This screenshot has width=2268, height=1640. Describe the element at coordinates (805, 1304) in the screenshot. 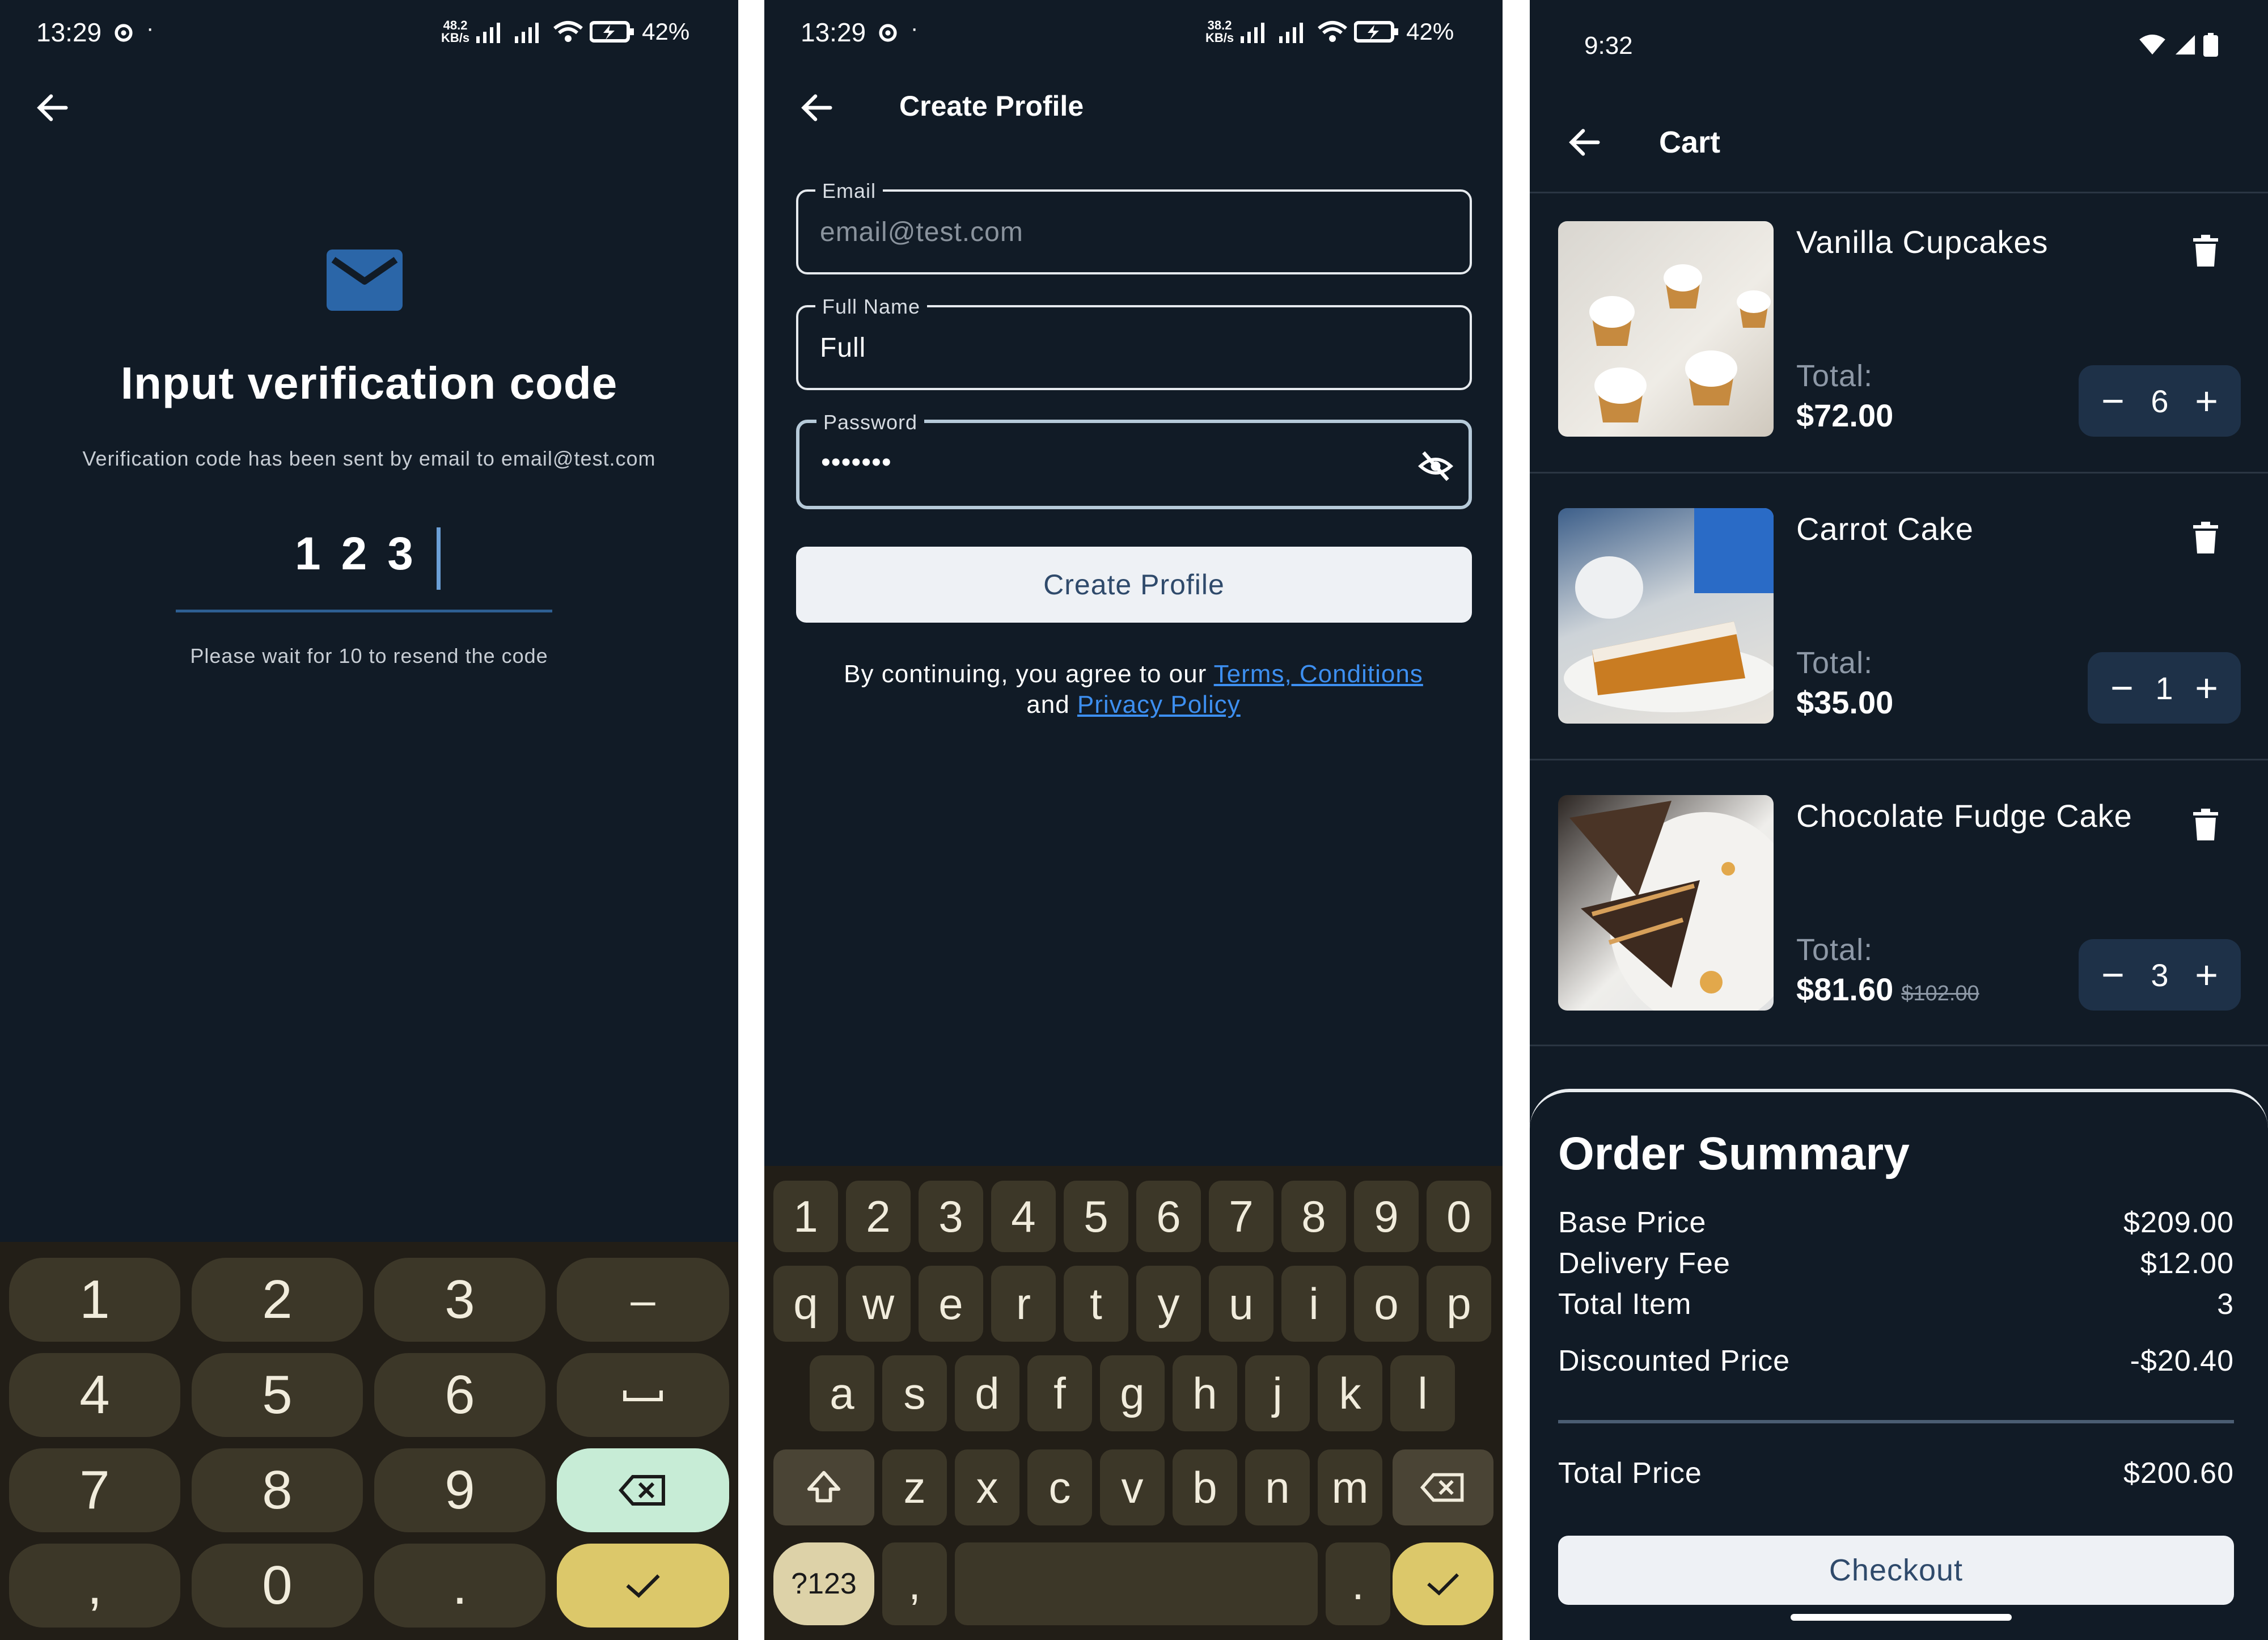

I see `key-q: q` at that location.